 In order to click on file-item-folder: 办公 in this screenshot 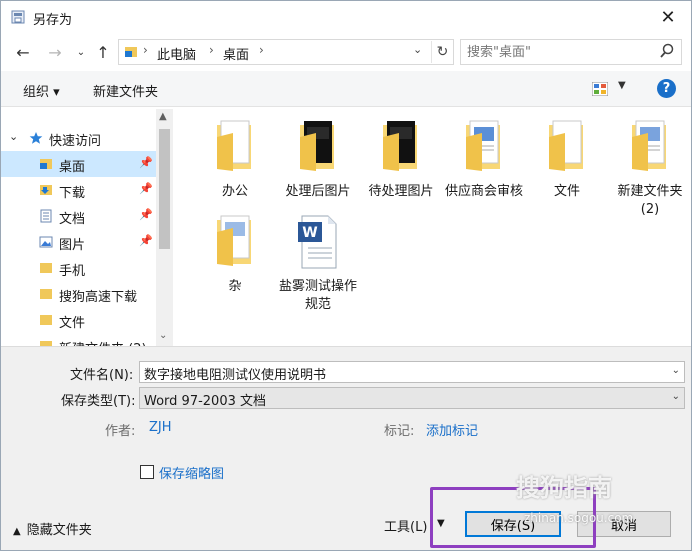, I will do `click(235, 160)`.